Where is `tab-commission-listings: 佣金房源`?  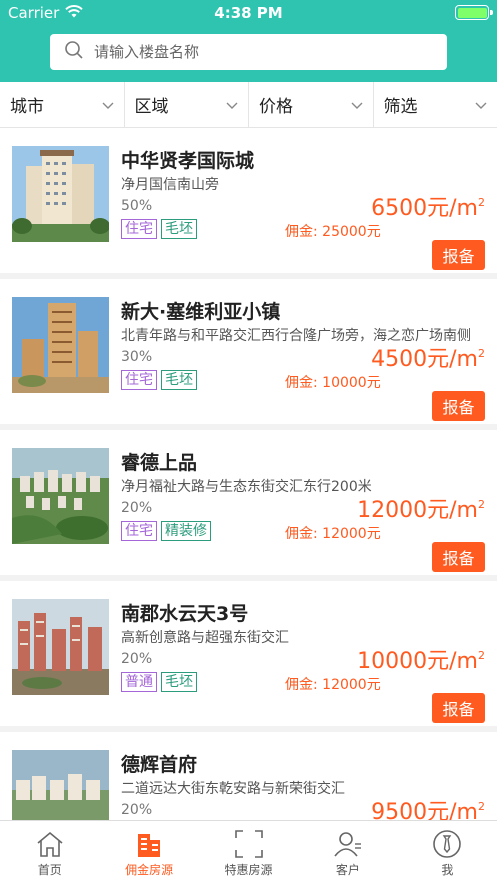 tab-commission-listings: 佣金房源 is located at coordinates (148, 852).